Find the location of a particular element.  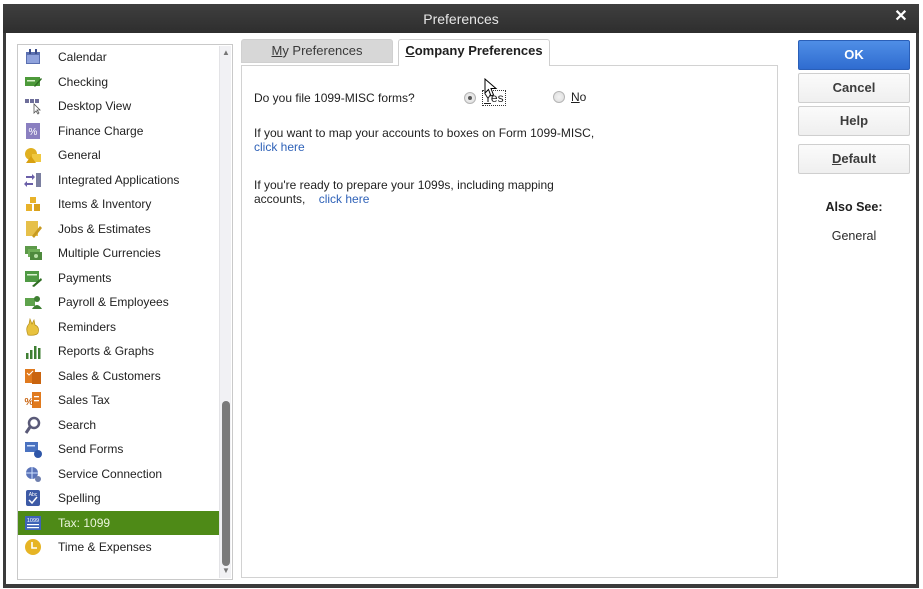

integrated-applications-icon is located at coordinates (33, 180).